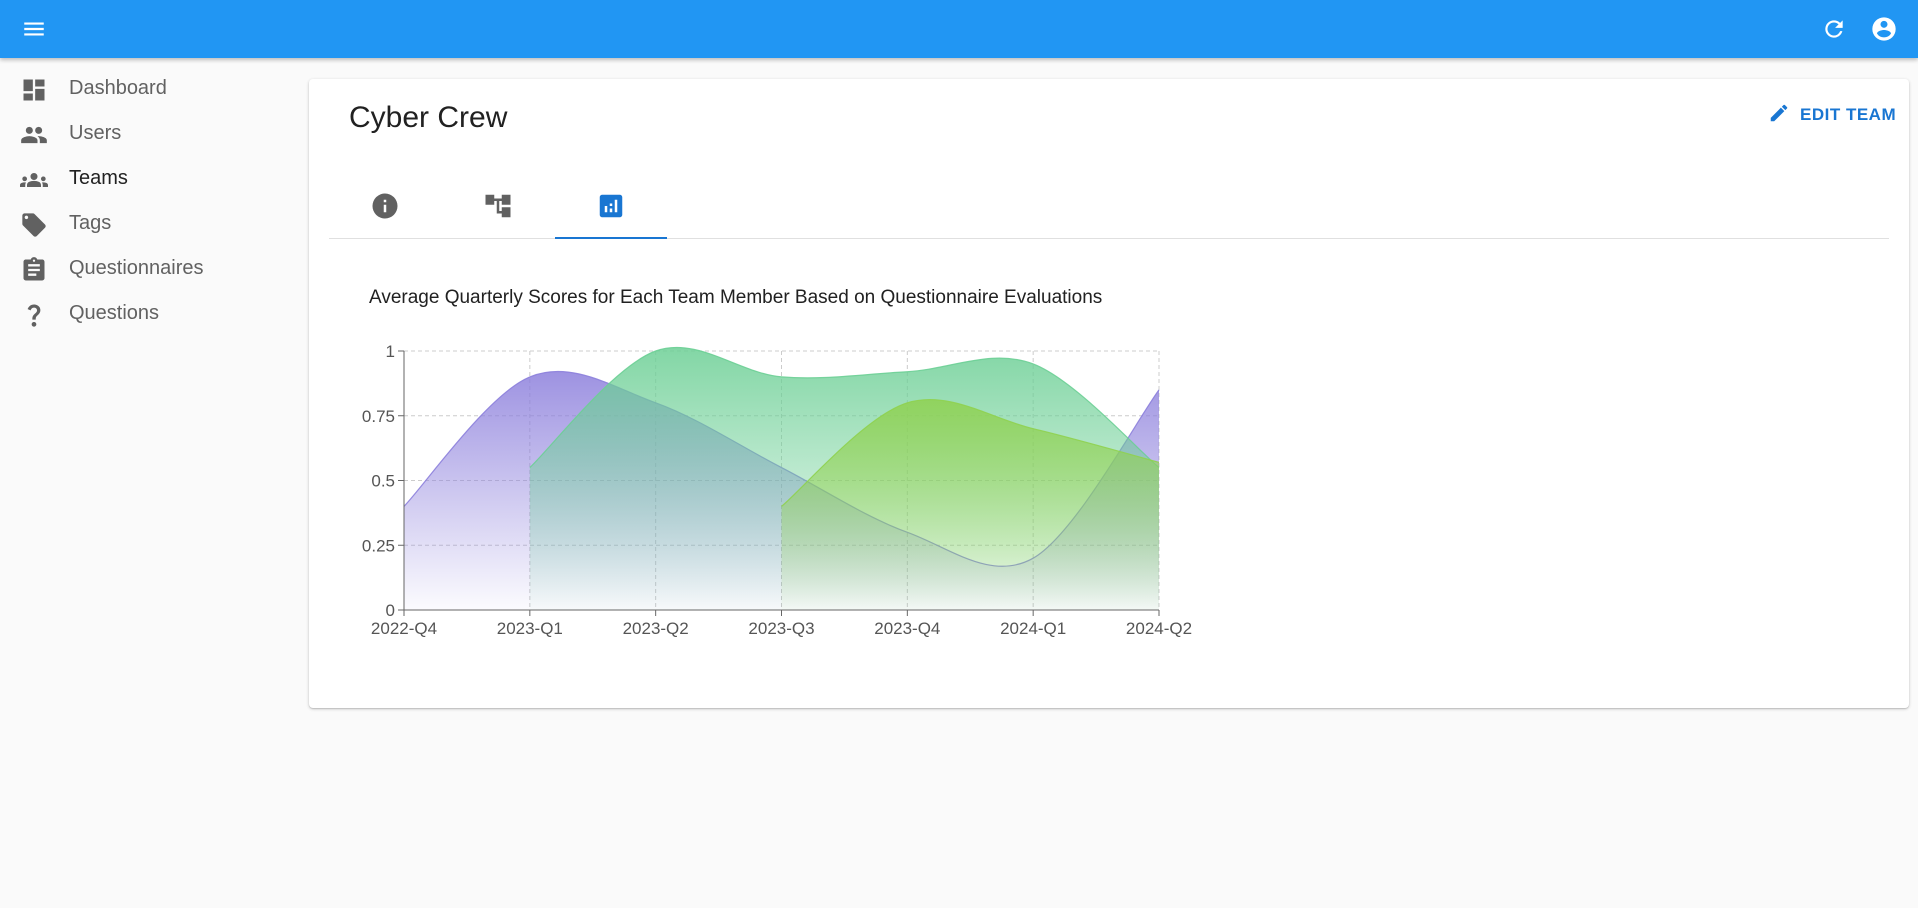 The image size is (1918, 908). I want to click on sidebar-item-label: Users, so click(95, 133).